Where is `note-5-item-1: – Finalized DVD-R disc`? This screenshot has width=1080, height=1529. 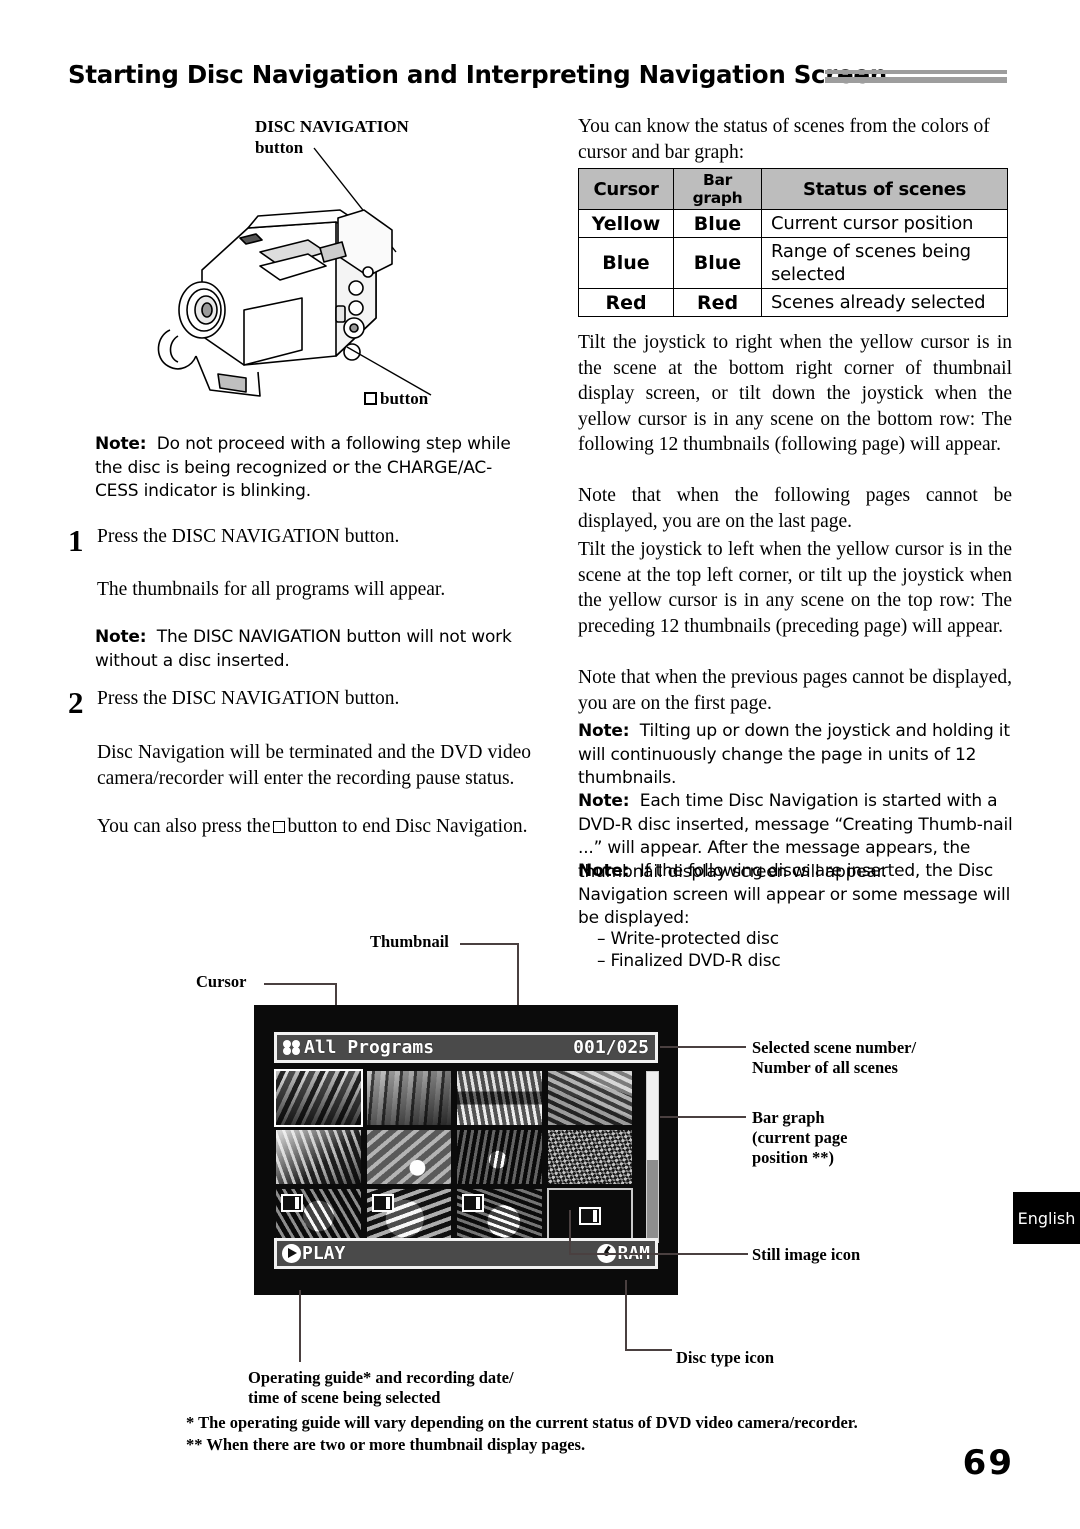
note-5-item-1: – Finalized DVD-R disc is located at coordinates (689, 961).